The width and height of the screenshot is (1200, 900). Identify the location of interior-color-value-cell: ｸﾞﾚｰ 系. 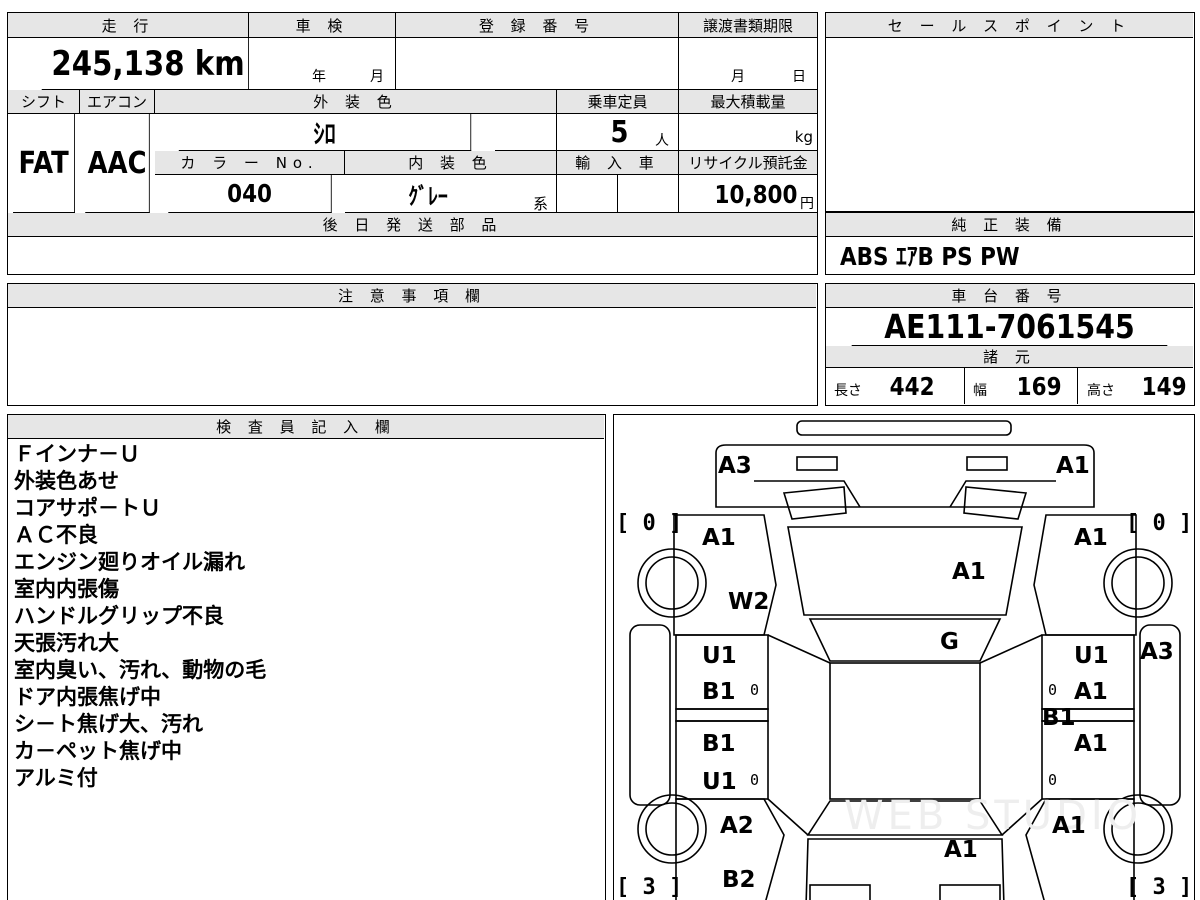
(451, 194).